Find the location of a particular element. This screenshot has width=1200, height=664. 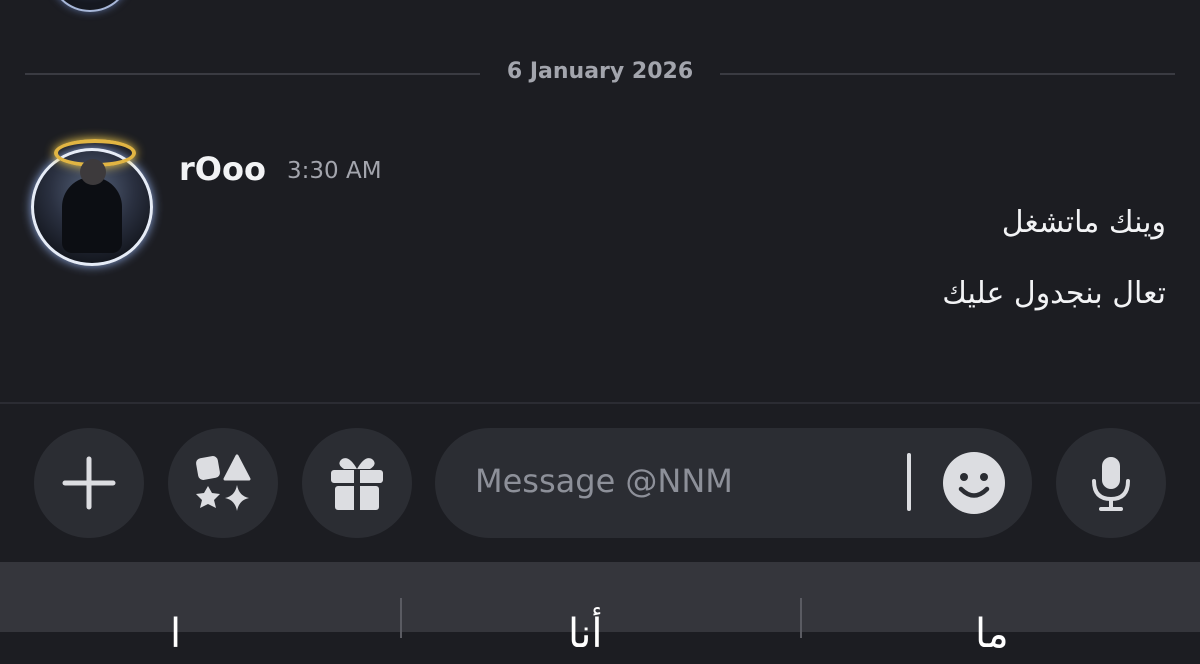

message-line: وينك ماتشغل is located at coordinates (1083, 222).